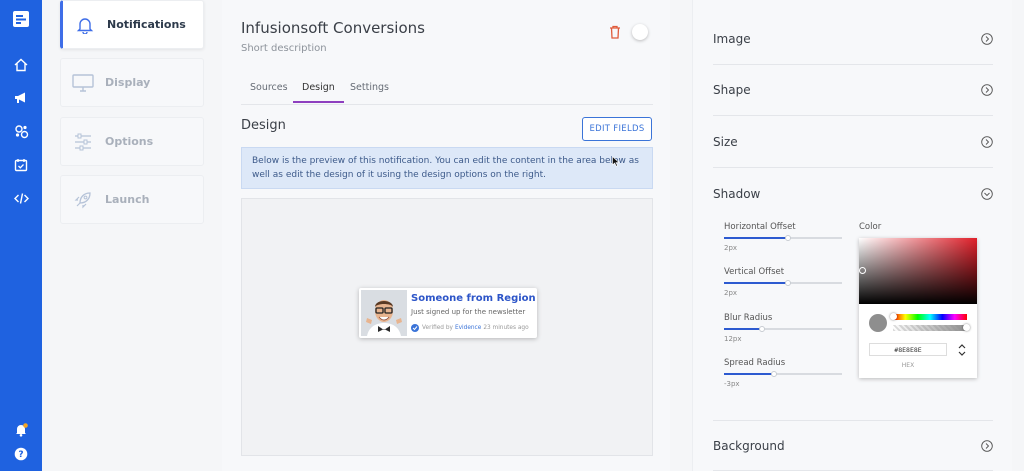  What do you see at coordinates (128, 82) in the screenshot?
I see `step-label: Display` at bounding box center [128, 82].